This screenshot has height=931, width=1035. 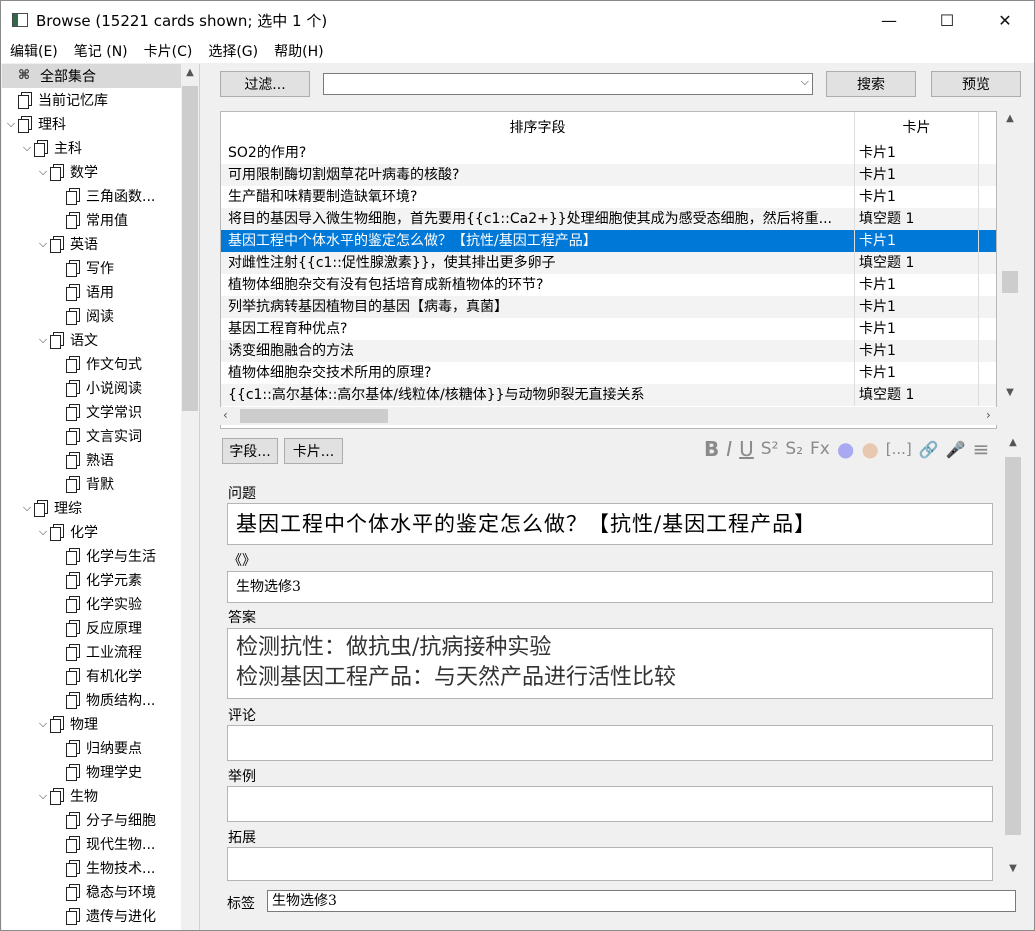 What do you see at coordinates (92, 772) in the screenshot?
I see `sidebar-item: 物理学史` at bounding box center [92, 772].